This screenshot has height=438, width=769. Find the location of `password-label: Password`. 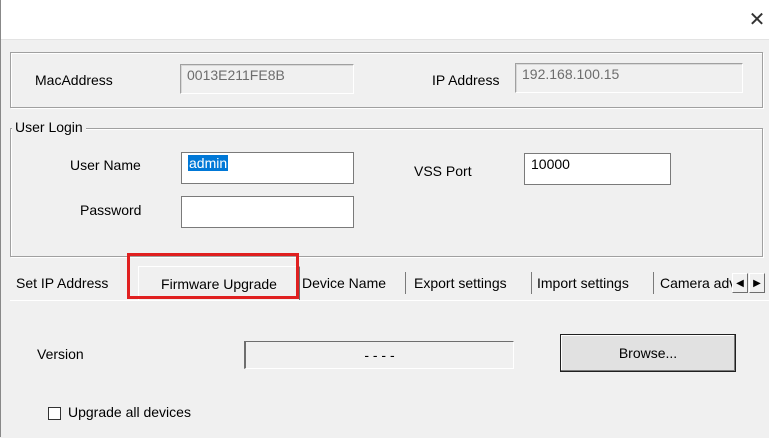

password-label: Password is located at coordinates (111, 210).